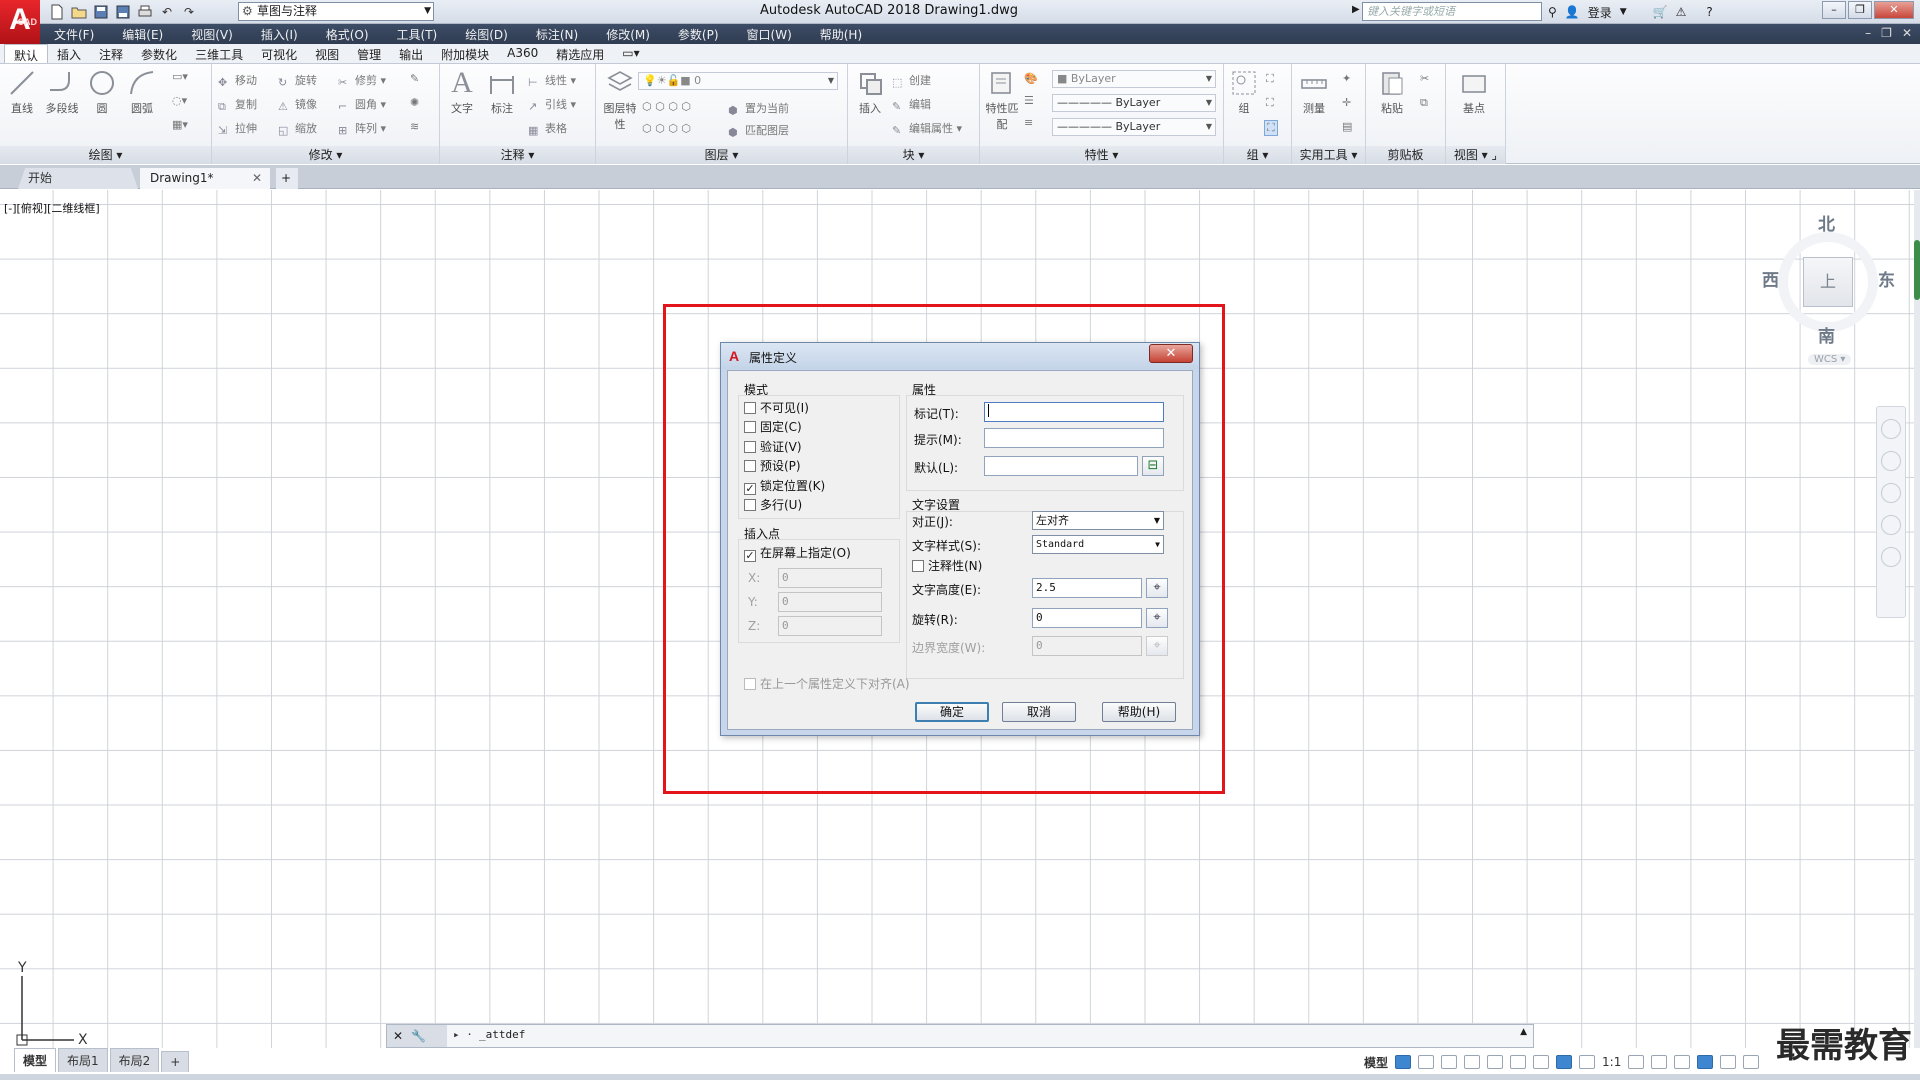  I want to click on menu-edit: 编辑(E), so click(142, 34).